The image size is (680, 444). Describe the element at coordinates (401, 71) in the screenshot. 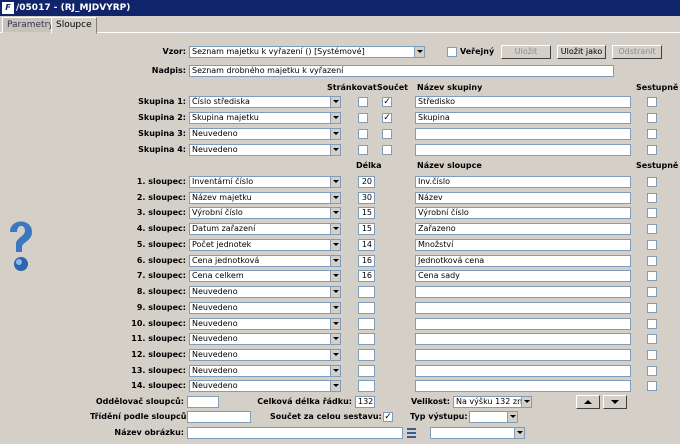

I see `nadpis-input: Seznam drobného majetku k vyřazení` at that location.